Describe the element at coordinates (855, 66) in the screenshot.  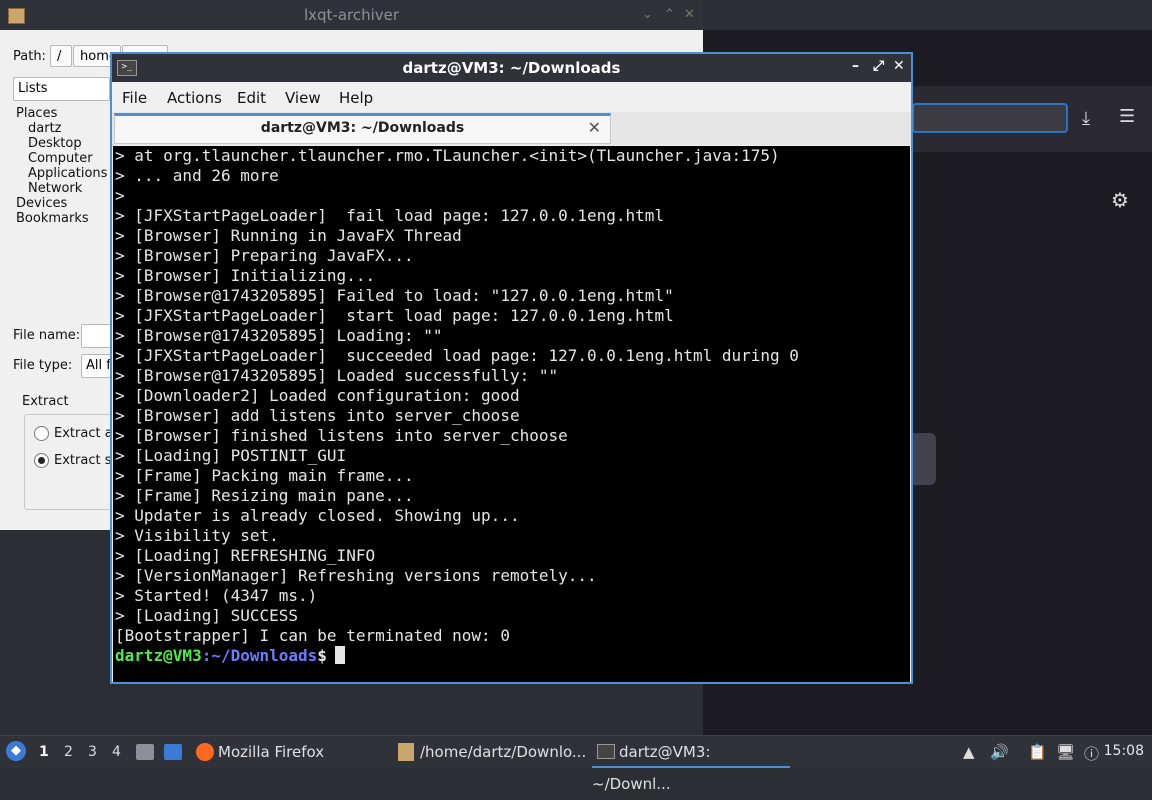
I see `minimize-icon: –` at that location.